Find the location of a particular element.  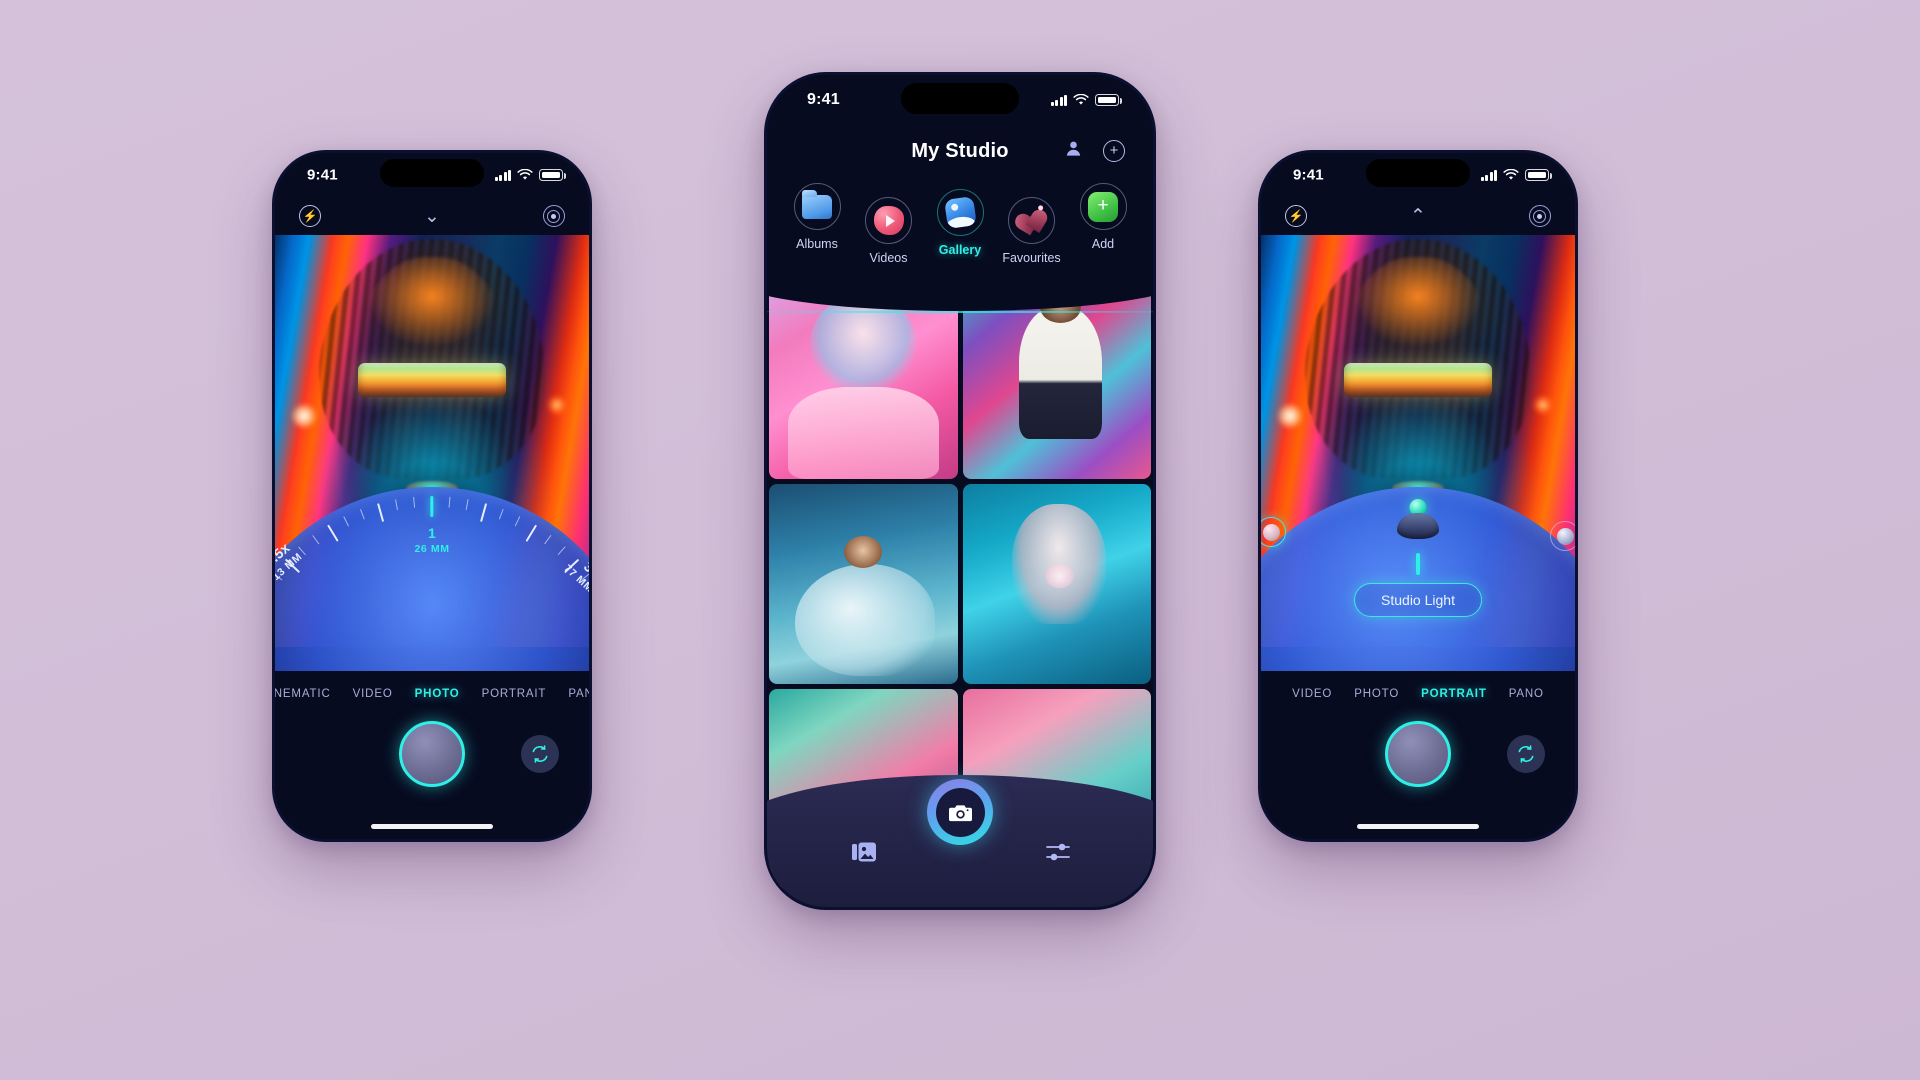

right-mode-selector: VIDEO PHOTO PORTRAIT PANO is located at coordinates (1418, 694).